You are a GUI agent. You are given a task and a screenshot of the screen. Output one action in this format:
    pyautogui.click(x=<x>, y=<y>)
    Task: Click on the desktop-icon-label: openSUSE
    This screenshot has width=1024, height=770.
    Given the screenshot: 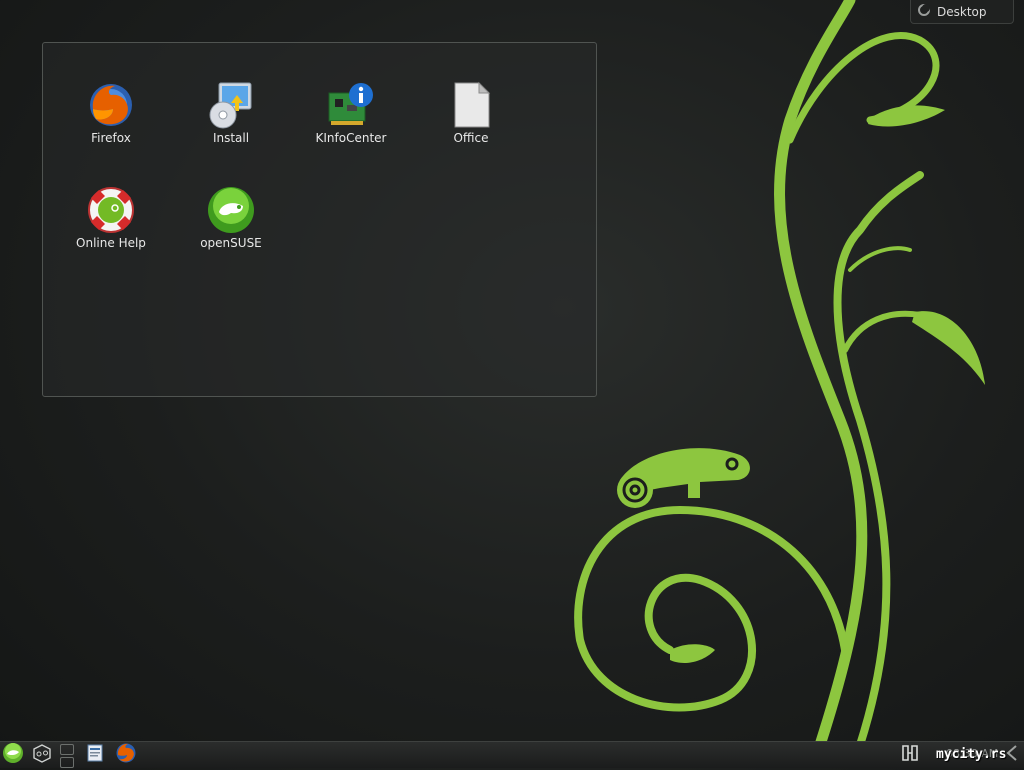 What is the action you would take?
    pyautogui.click(x=231, y=243)
    